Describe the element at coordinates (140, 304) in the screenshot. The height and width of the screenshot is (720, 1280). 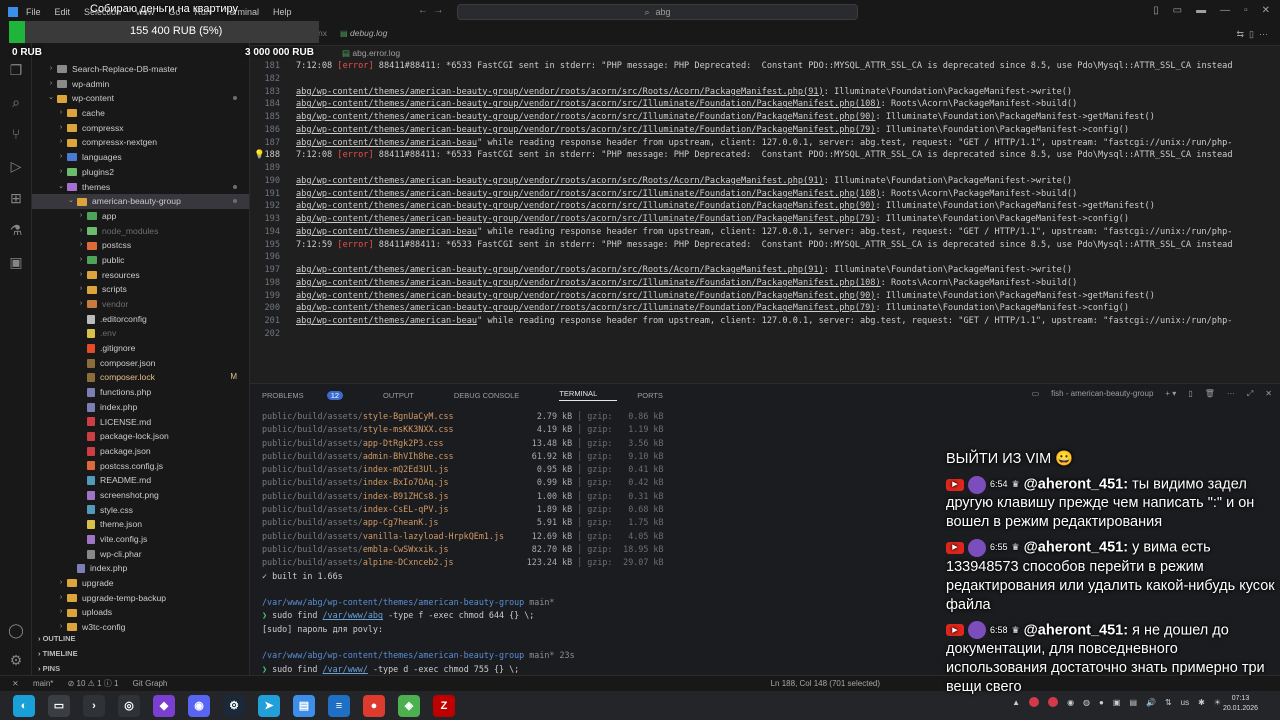
I see `tree-item: › vendor` at that location.